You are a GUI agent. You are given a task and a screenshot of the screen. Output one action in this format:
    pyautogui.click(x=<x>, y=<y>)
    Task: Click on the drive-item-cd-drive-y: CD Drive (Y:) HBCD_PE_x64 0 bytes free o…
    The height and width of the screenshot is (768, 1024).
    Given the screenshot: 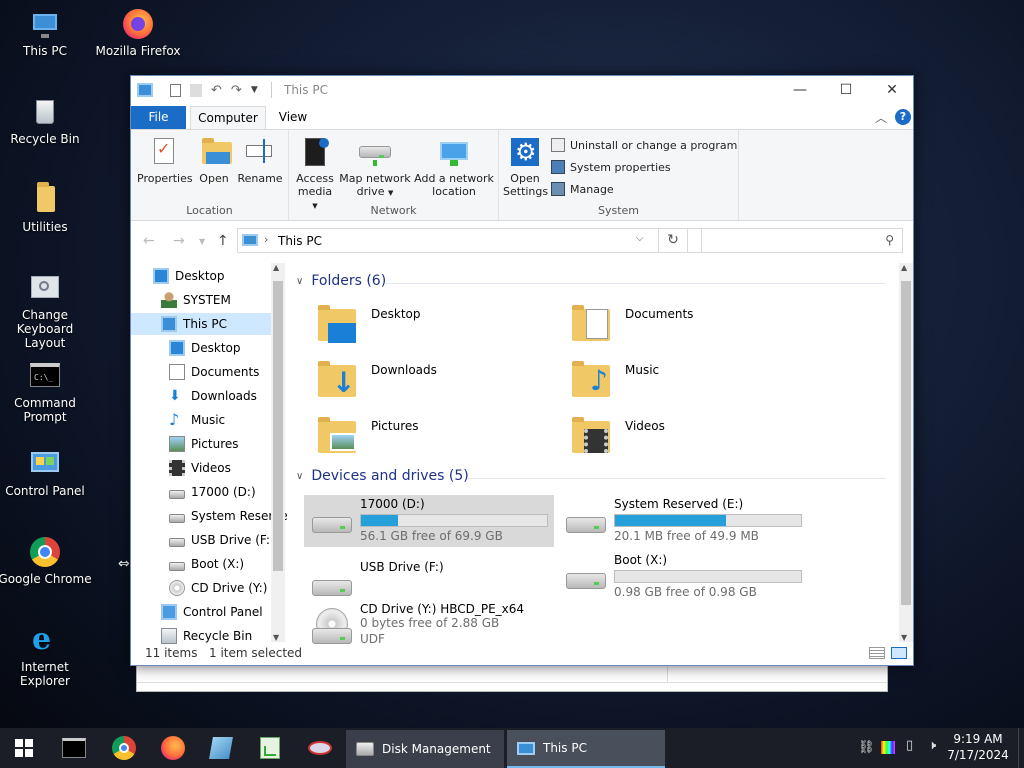 What is the action you would take?
    pyautogui.click(x=429, y=622)
    